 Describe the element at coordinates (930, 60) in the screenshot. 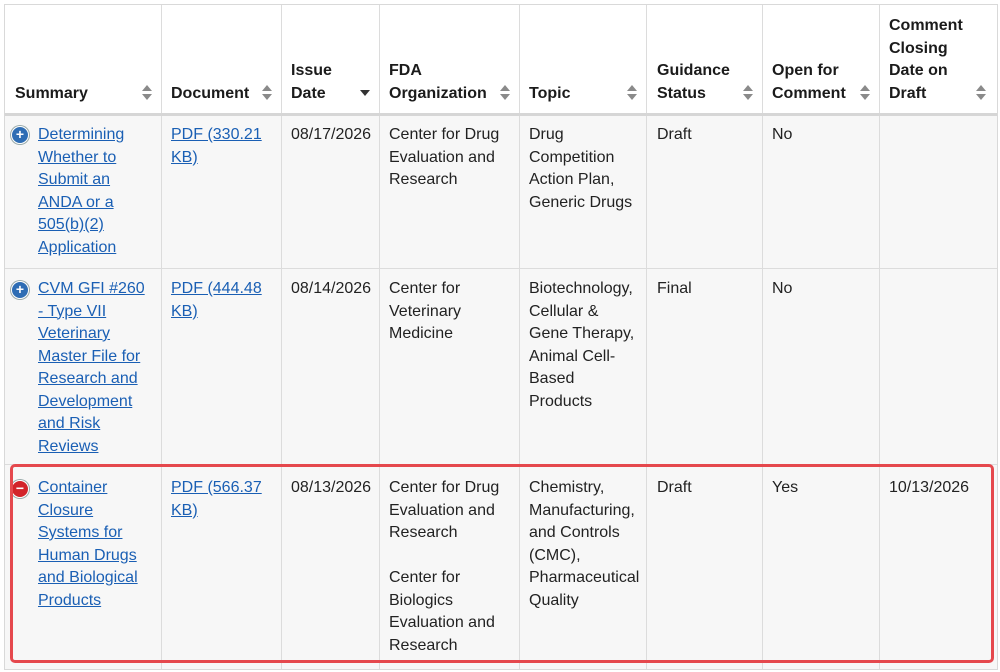

I see `column-header-comment-closing-date: Comment Closing Date on Draft` at that location.